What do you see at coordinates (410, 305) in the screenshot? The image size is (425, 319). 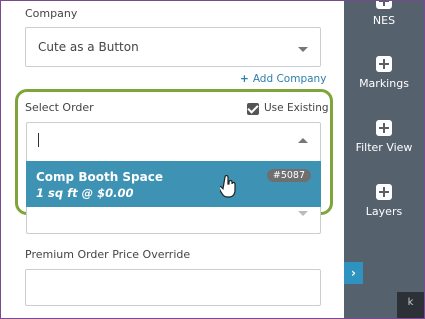 I see `corner-toggle: k` at bounding box center [410, 305].